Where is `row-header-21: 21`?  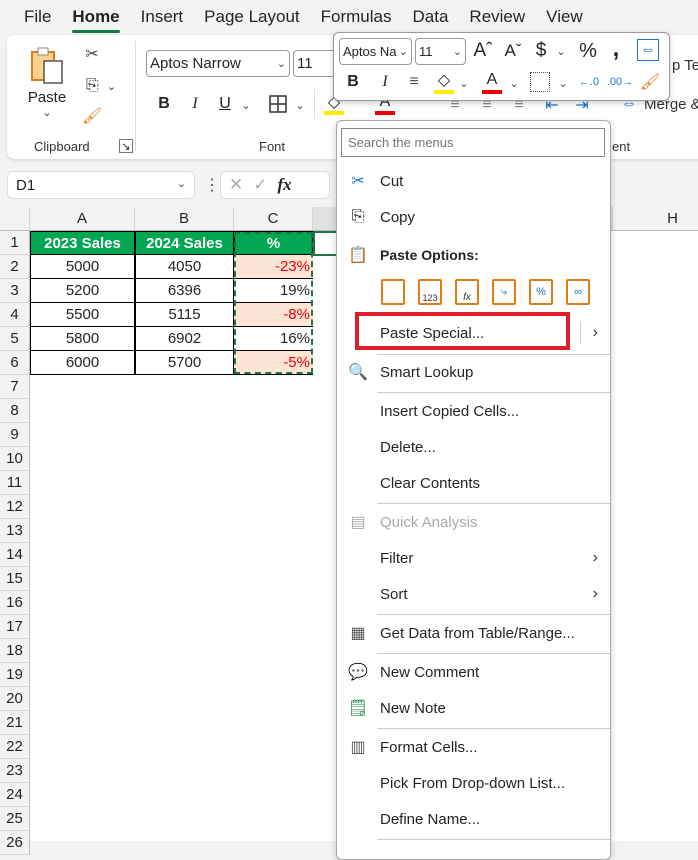 row-header-21: 21 is located at coordinates (15, 723).